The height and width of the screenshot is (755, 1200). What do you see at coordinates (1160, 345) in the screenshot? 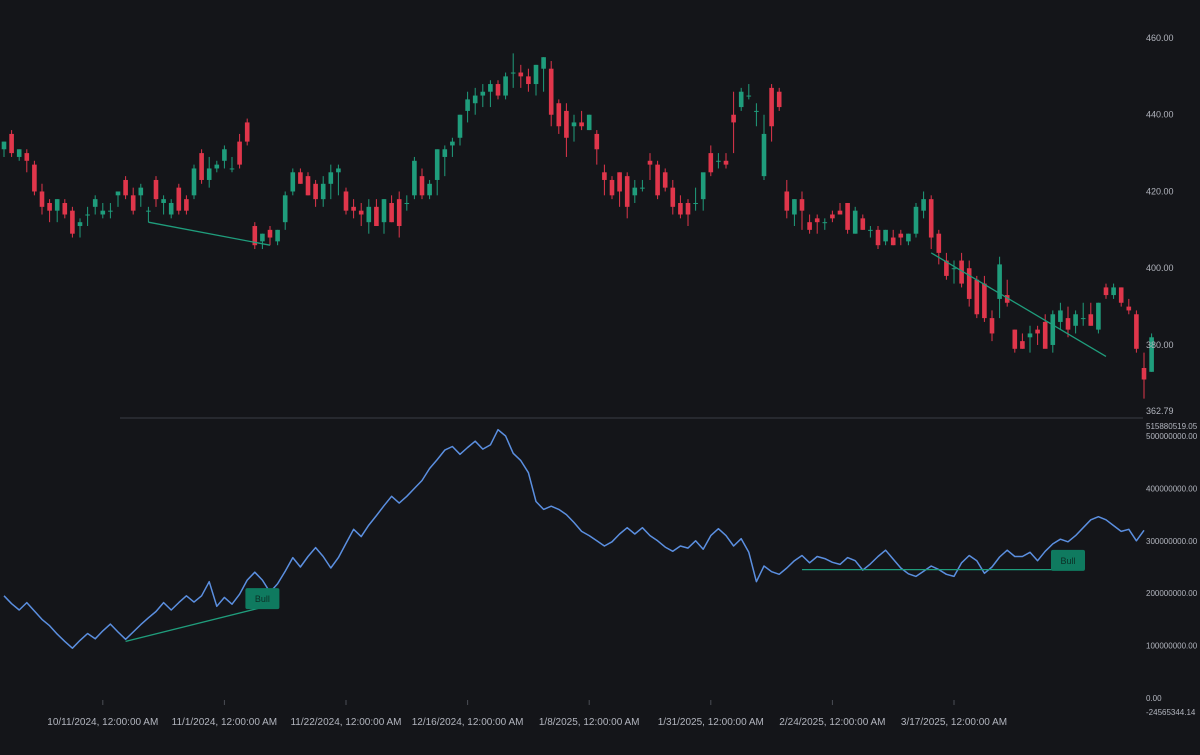
I see `price-tick-label: 380.00` at bounding box center [1160, 345].